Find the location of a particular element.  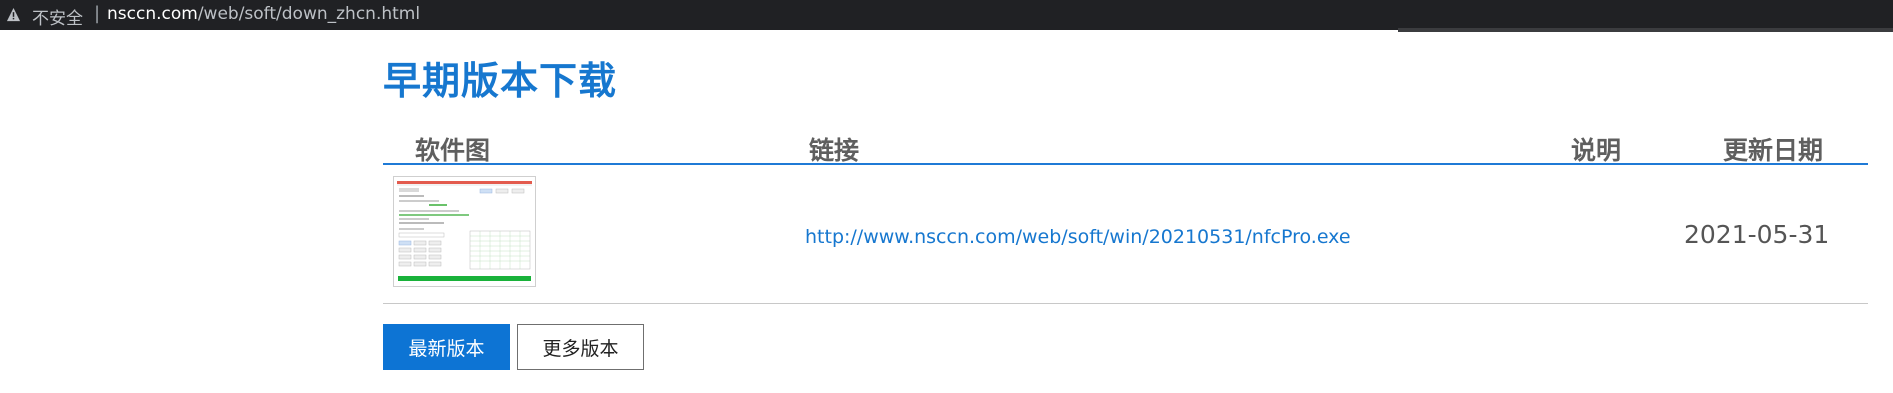

more-versions-button: 更多版本 is located at coordinates (580, 347).